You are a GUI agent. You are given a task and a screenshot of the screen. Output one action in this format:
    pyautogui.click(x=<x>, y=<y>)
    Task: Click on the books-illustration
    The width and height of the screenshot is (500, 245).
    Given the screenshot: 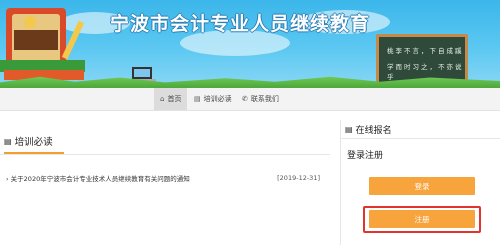 What is the action you would take?
    pyautogui.click(x=42, y=44)
    